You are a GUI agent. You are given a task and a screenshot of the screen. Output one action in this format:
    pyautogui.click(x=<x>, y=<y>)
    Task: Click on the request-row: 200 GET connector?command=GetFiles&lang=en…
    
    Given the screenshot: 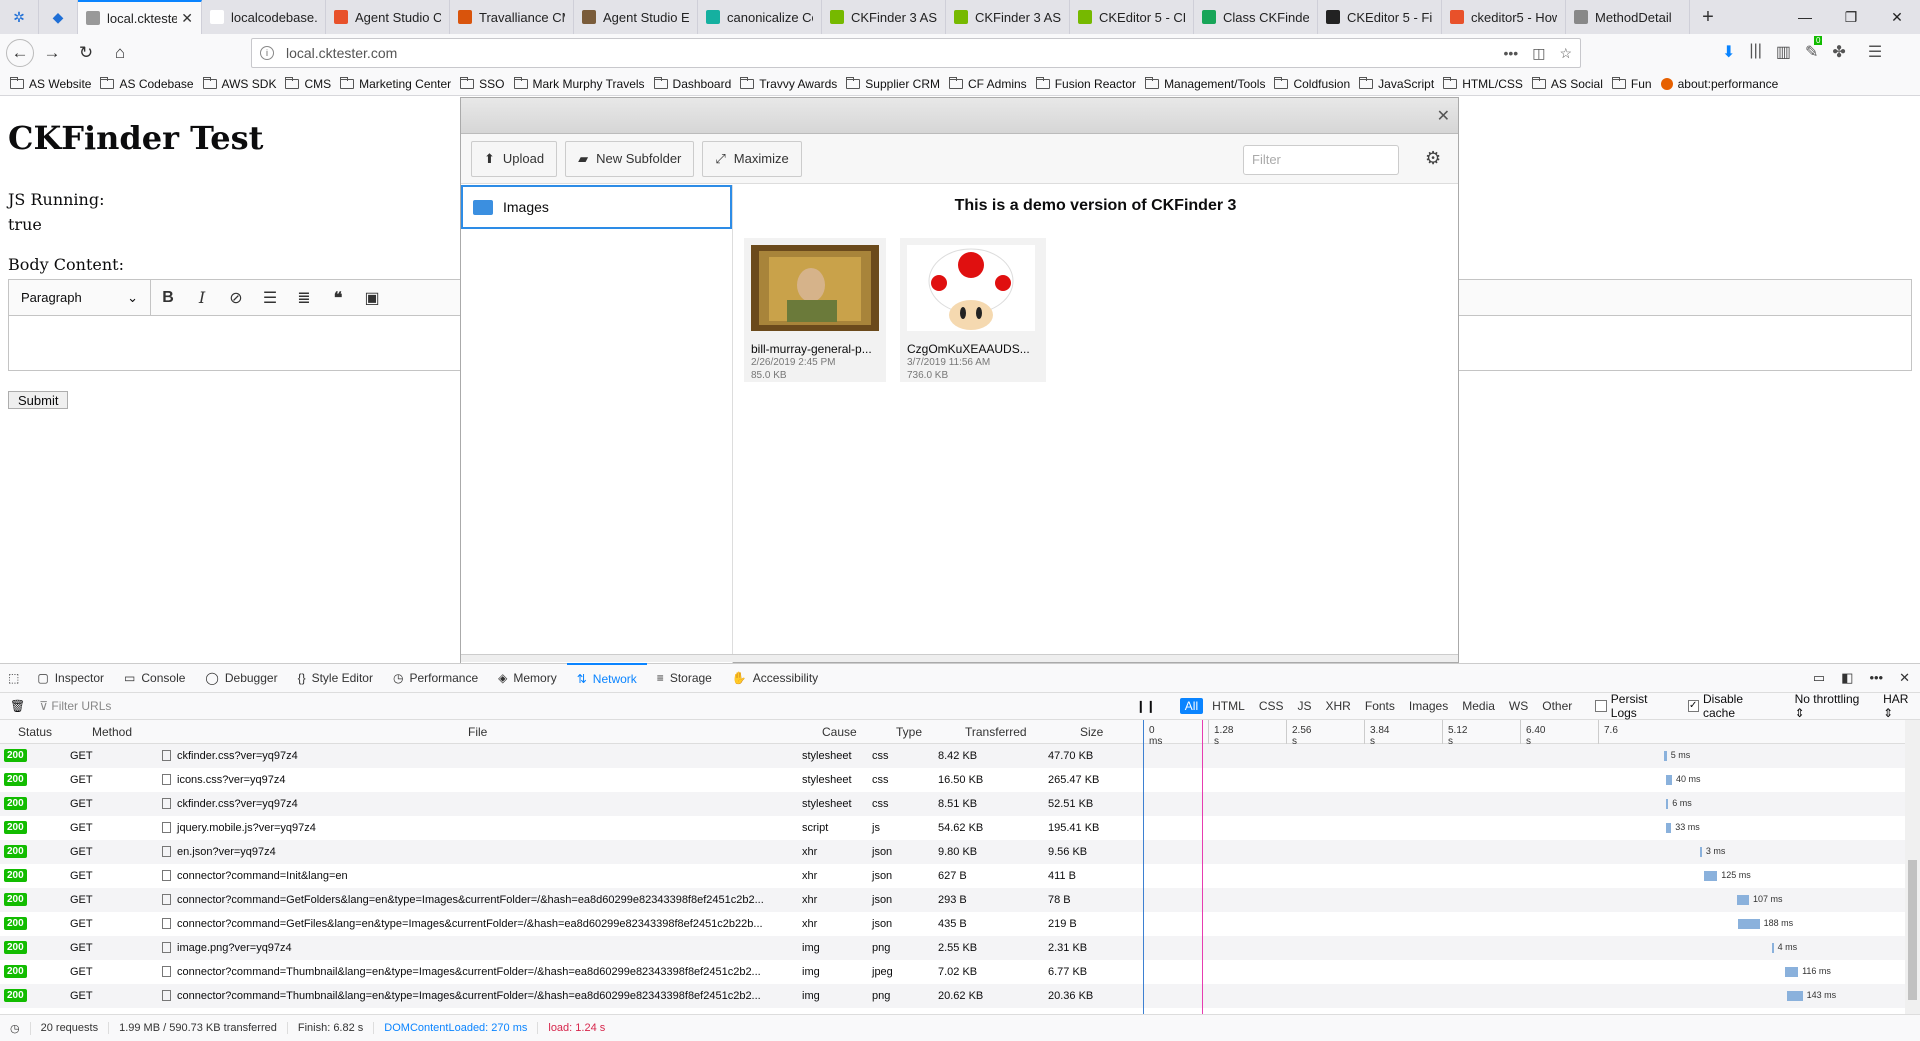 What is the action you would take?
    pyautogui.click(x=952, y=924)
    